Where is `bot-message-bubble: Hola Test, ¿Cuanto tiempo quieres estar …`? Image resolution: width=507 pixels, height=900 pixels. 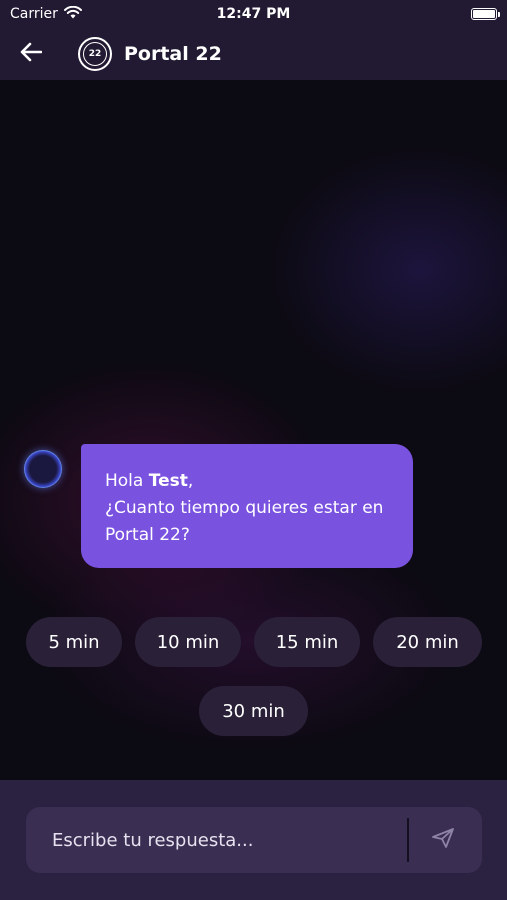 bot-message-bubble: Hola Test, ¿Cuanto tiempo quieres estar … is located at coordinates (247, 506).